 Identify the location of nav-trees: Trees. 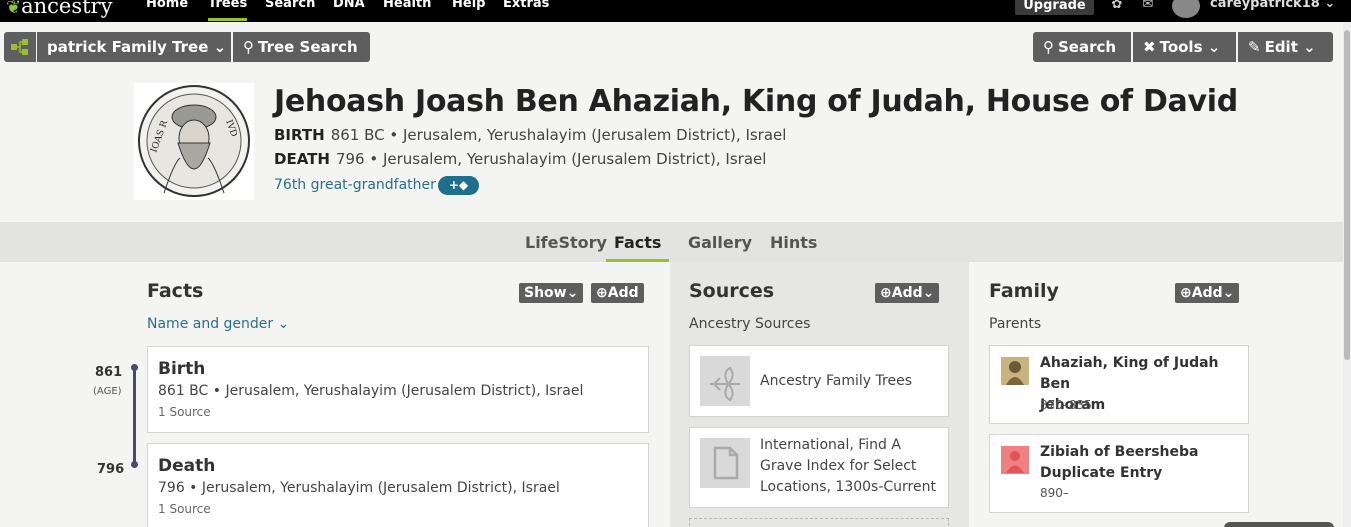
(228, 10).